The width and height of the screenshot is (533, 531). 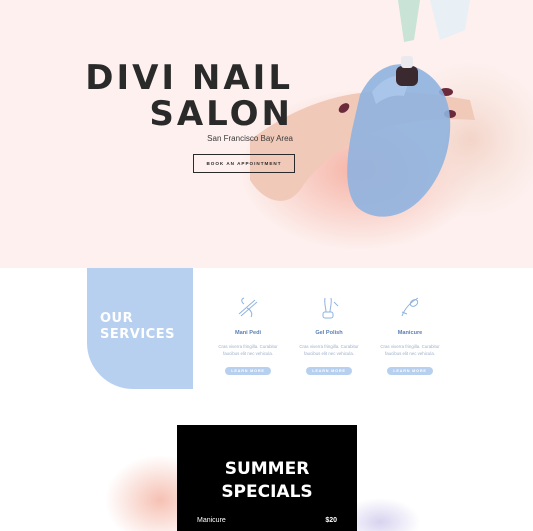 What do you see at coordinates (211, 520) in the screenshot?
I see `specials-item-name: Manicure` at bounding box center [211, 520].